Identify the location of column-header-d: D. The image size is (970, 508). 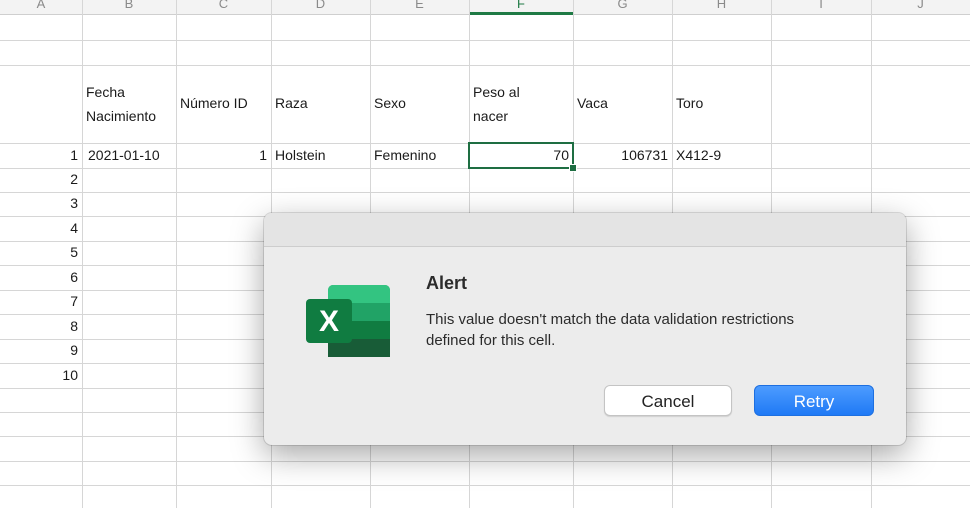
(320, 6).